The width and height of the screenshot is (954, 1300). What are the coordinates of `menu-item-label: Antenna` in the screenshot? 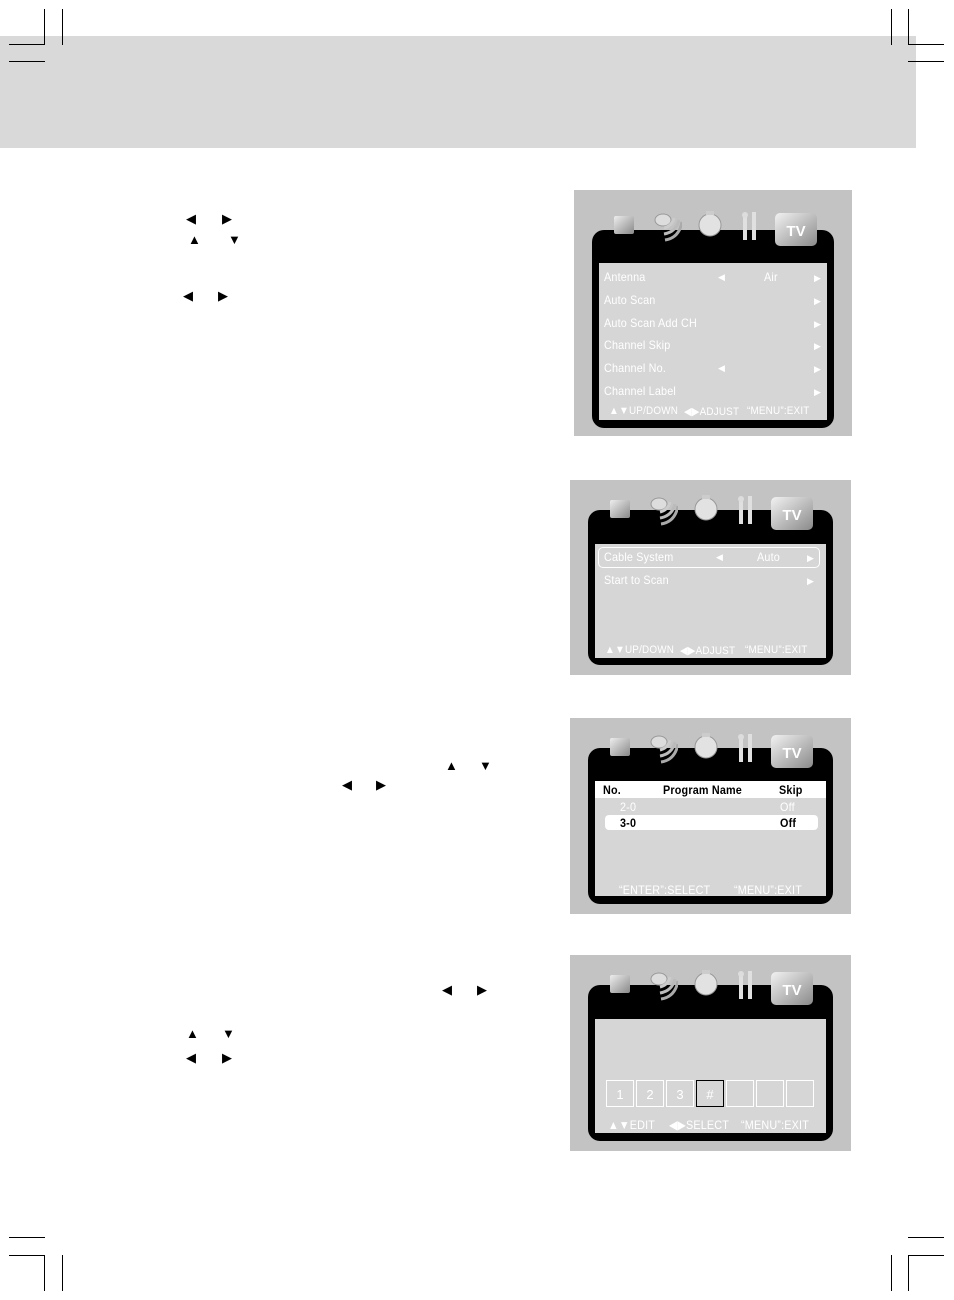 It's located at (624, 277).